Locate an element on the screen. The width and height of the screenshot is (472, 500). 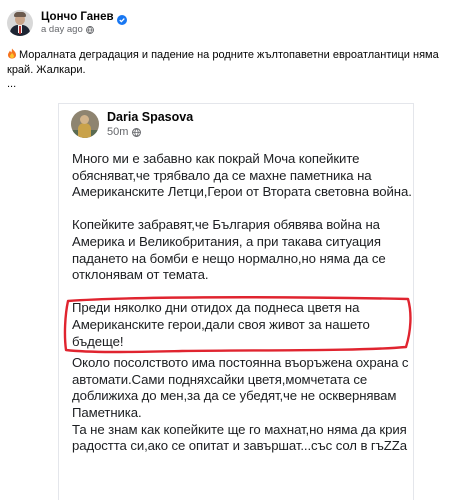
shot-avatar is located at coordinates (85, 124).